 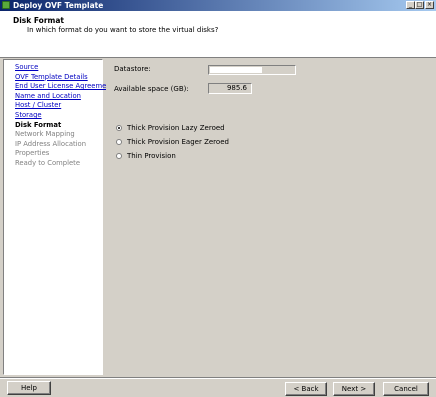 What do you see at coordinates (354, 389) in the screenshot?
I see `next-button: Next >` at bounding box center [354, 389].